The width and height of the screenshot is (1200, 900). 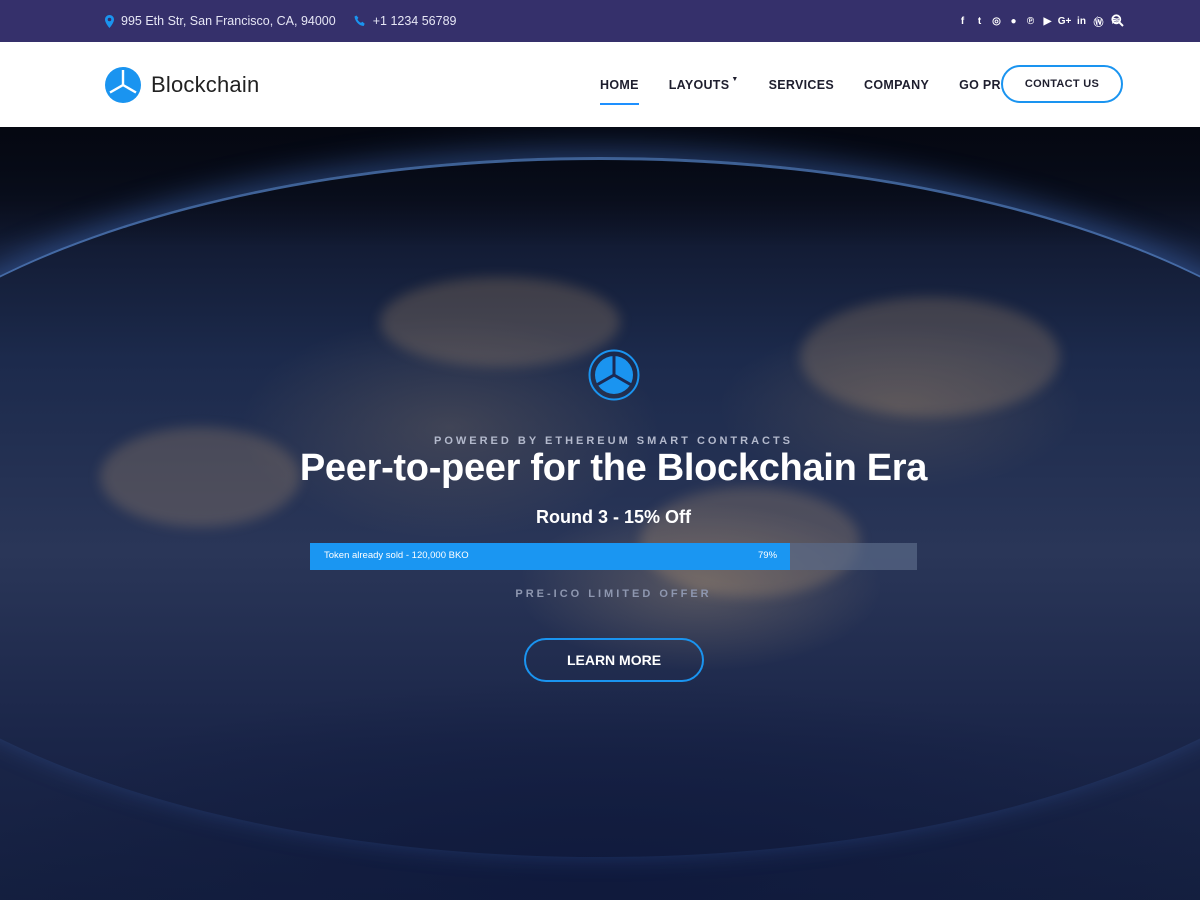 I want to click on token-progress-label: Token already sold - 120,000 BKO, so click(x=396, y=555).